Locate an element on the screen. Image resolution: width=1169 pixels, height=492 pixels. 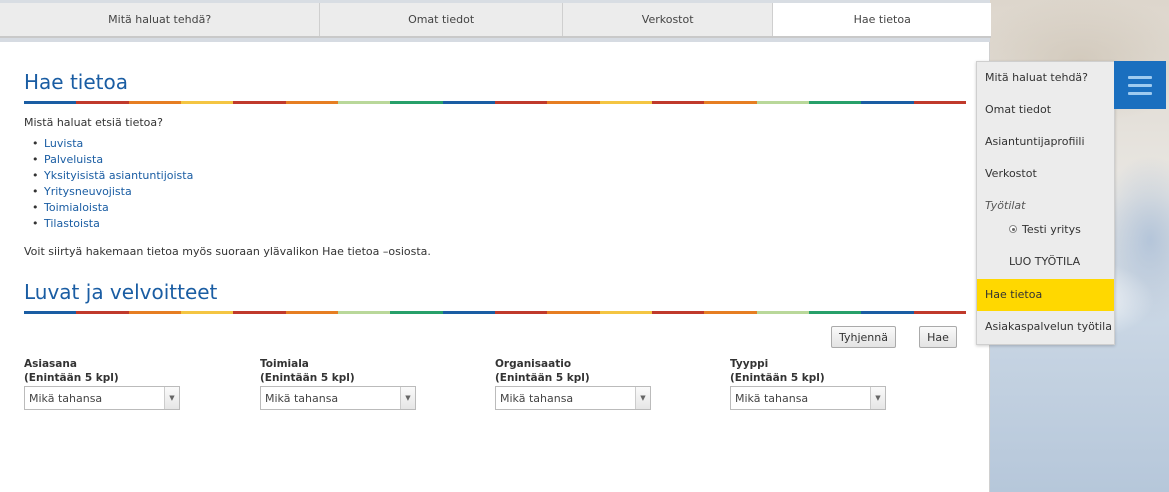
tab-verkostot: Verkostot is located at coordinates (668, 19).